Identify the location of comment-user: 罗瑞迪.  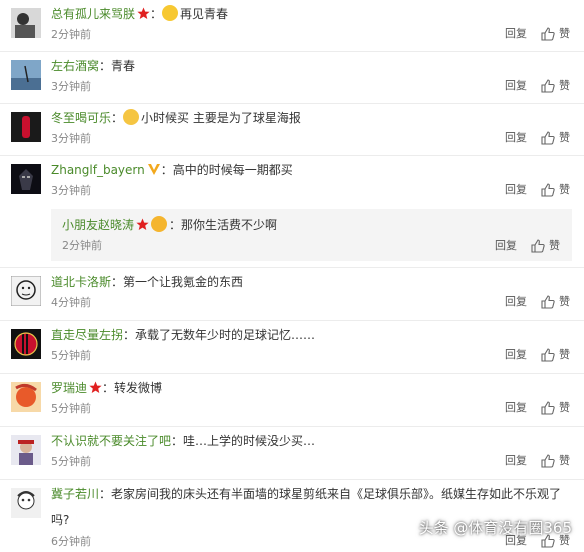
(69, 388).